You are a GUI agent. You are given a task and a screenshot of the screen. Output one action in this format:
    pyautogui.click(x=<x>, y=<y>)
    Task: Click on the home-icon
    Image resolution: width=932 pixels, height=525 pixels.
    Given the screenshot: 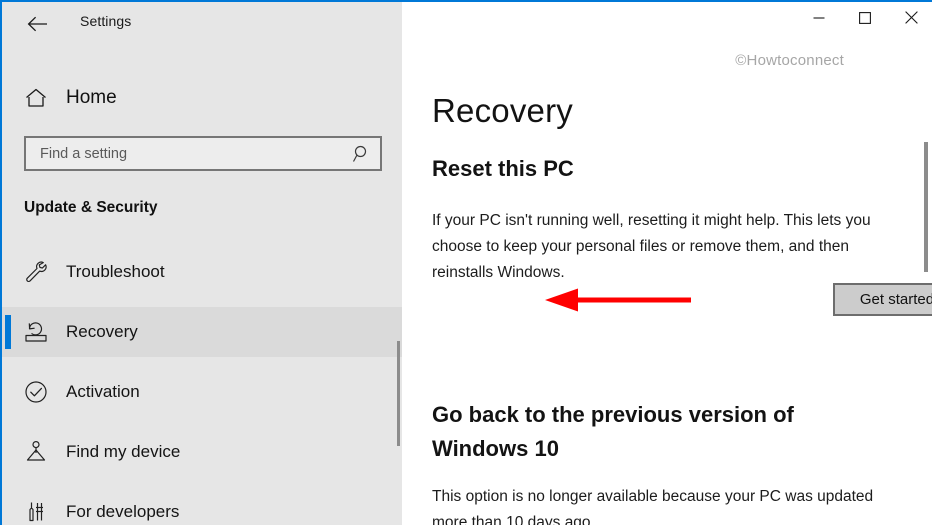 What is the action you would take?
    pyautogui.click(x=36, y=98)
    